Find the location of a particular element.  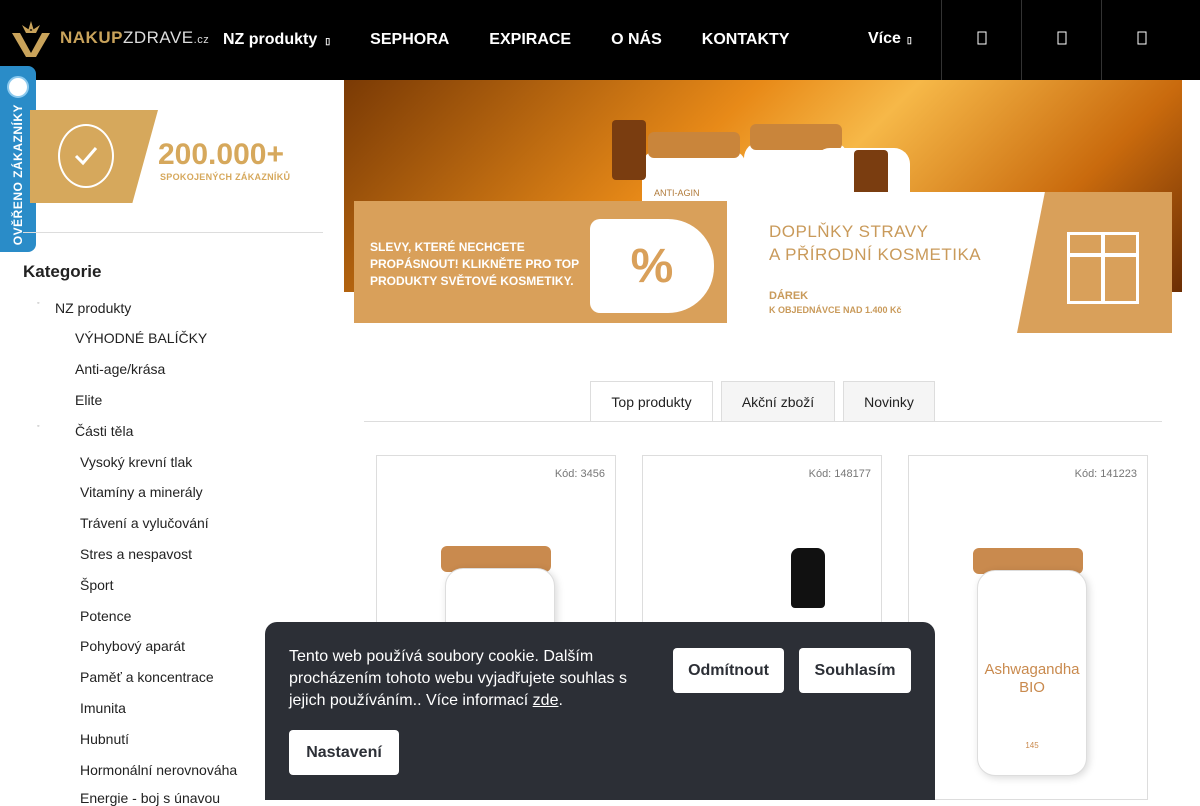

logo-mark-icon is located at coordinates (31, 38).